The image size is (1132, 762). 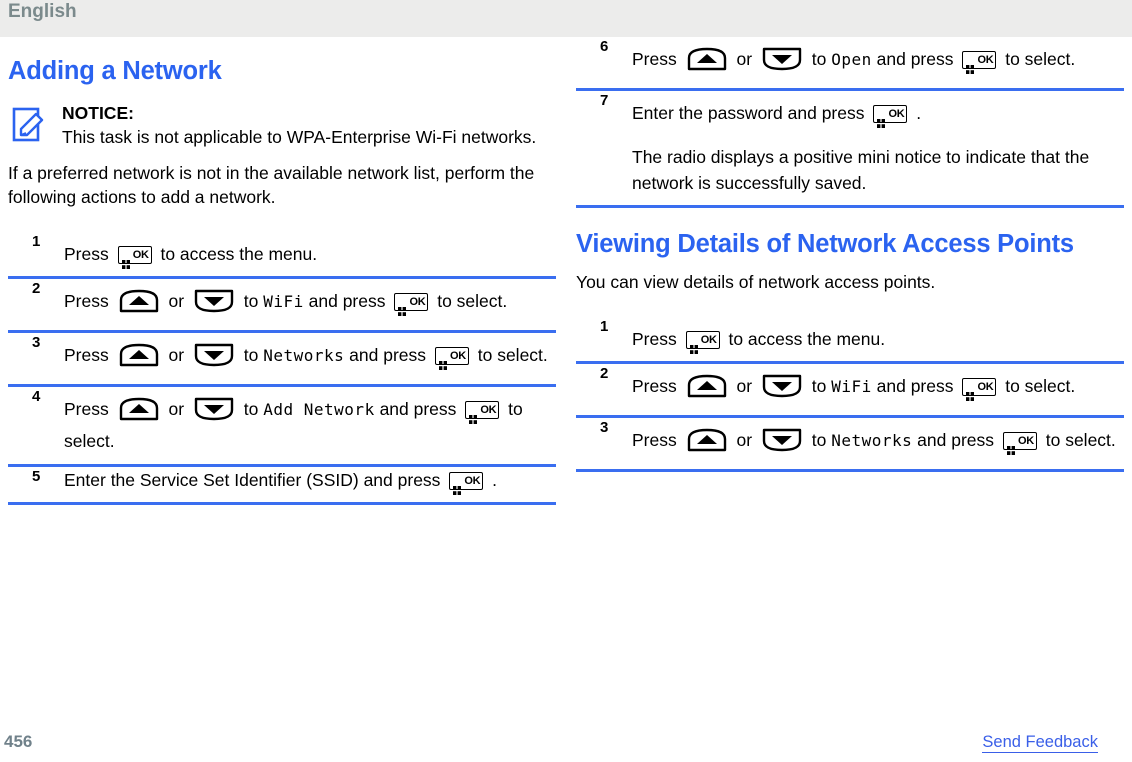 I want to click on header-language-label: English, so click(x=42, y=11).